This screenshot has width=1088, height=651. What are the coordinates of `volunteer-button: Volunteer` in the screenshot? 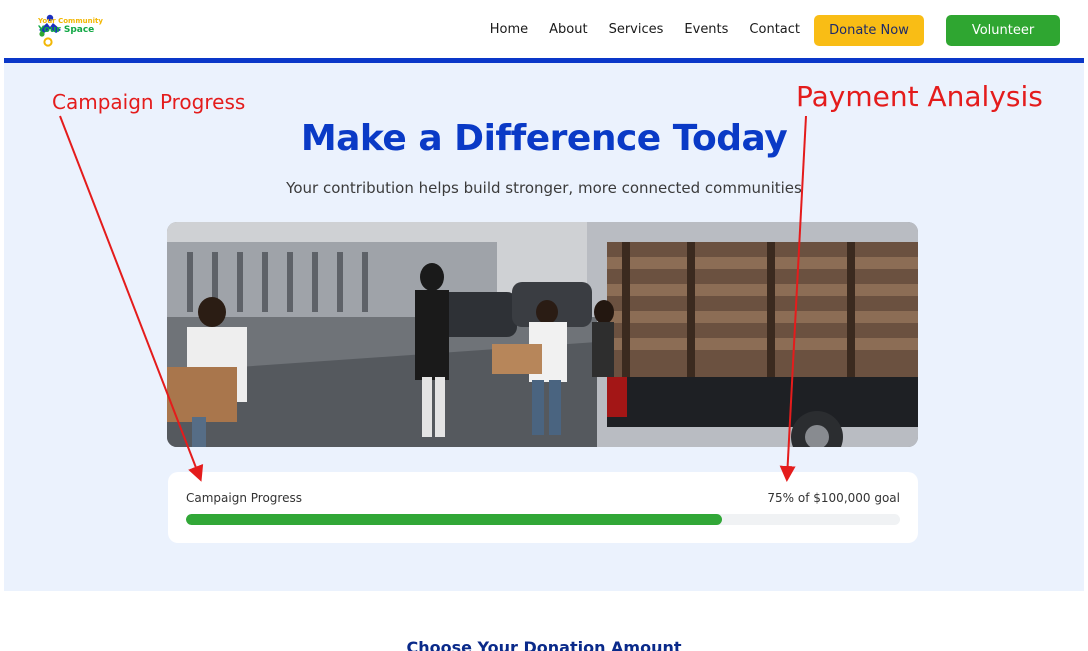 It's located at (1003, 30).